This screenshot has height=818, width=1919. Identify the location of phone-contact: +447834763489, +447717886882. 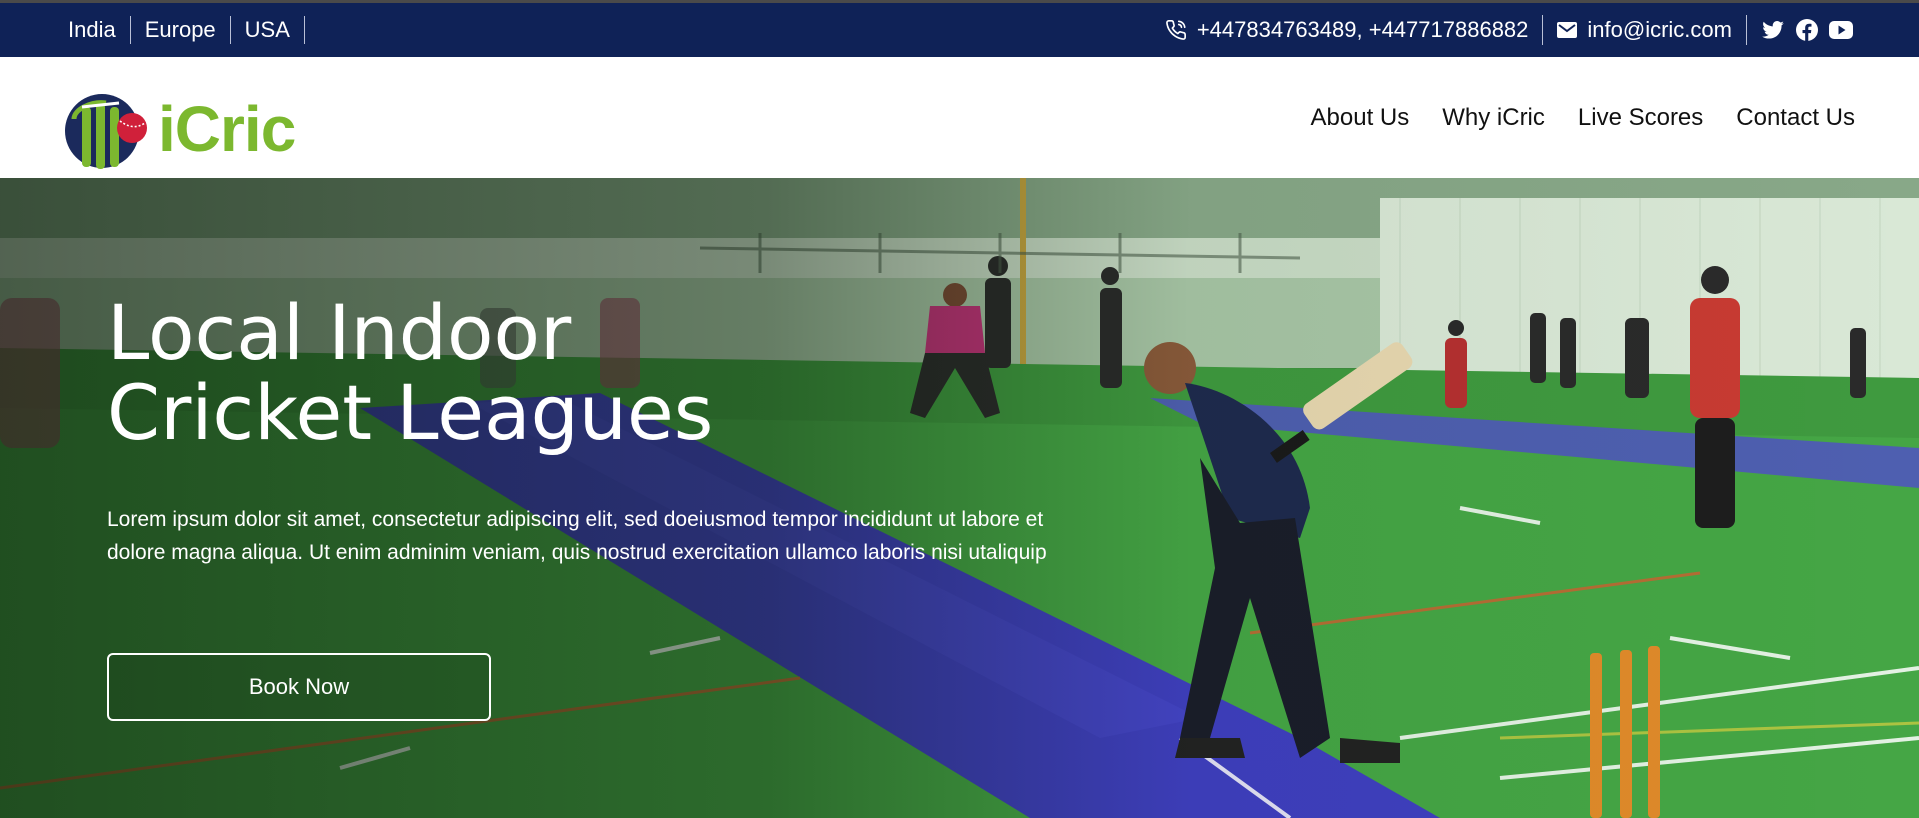
(1347, 30).